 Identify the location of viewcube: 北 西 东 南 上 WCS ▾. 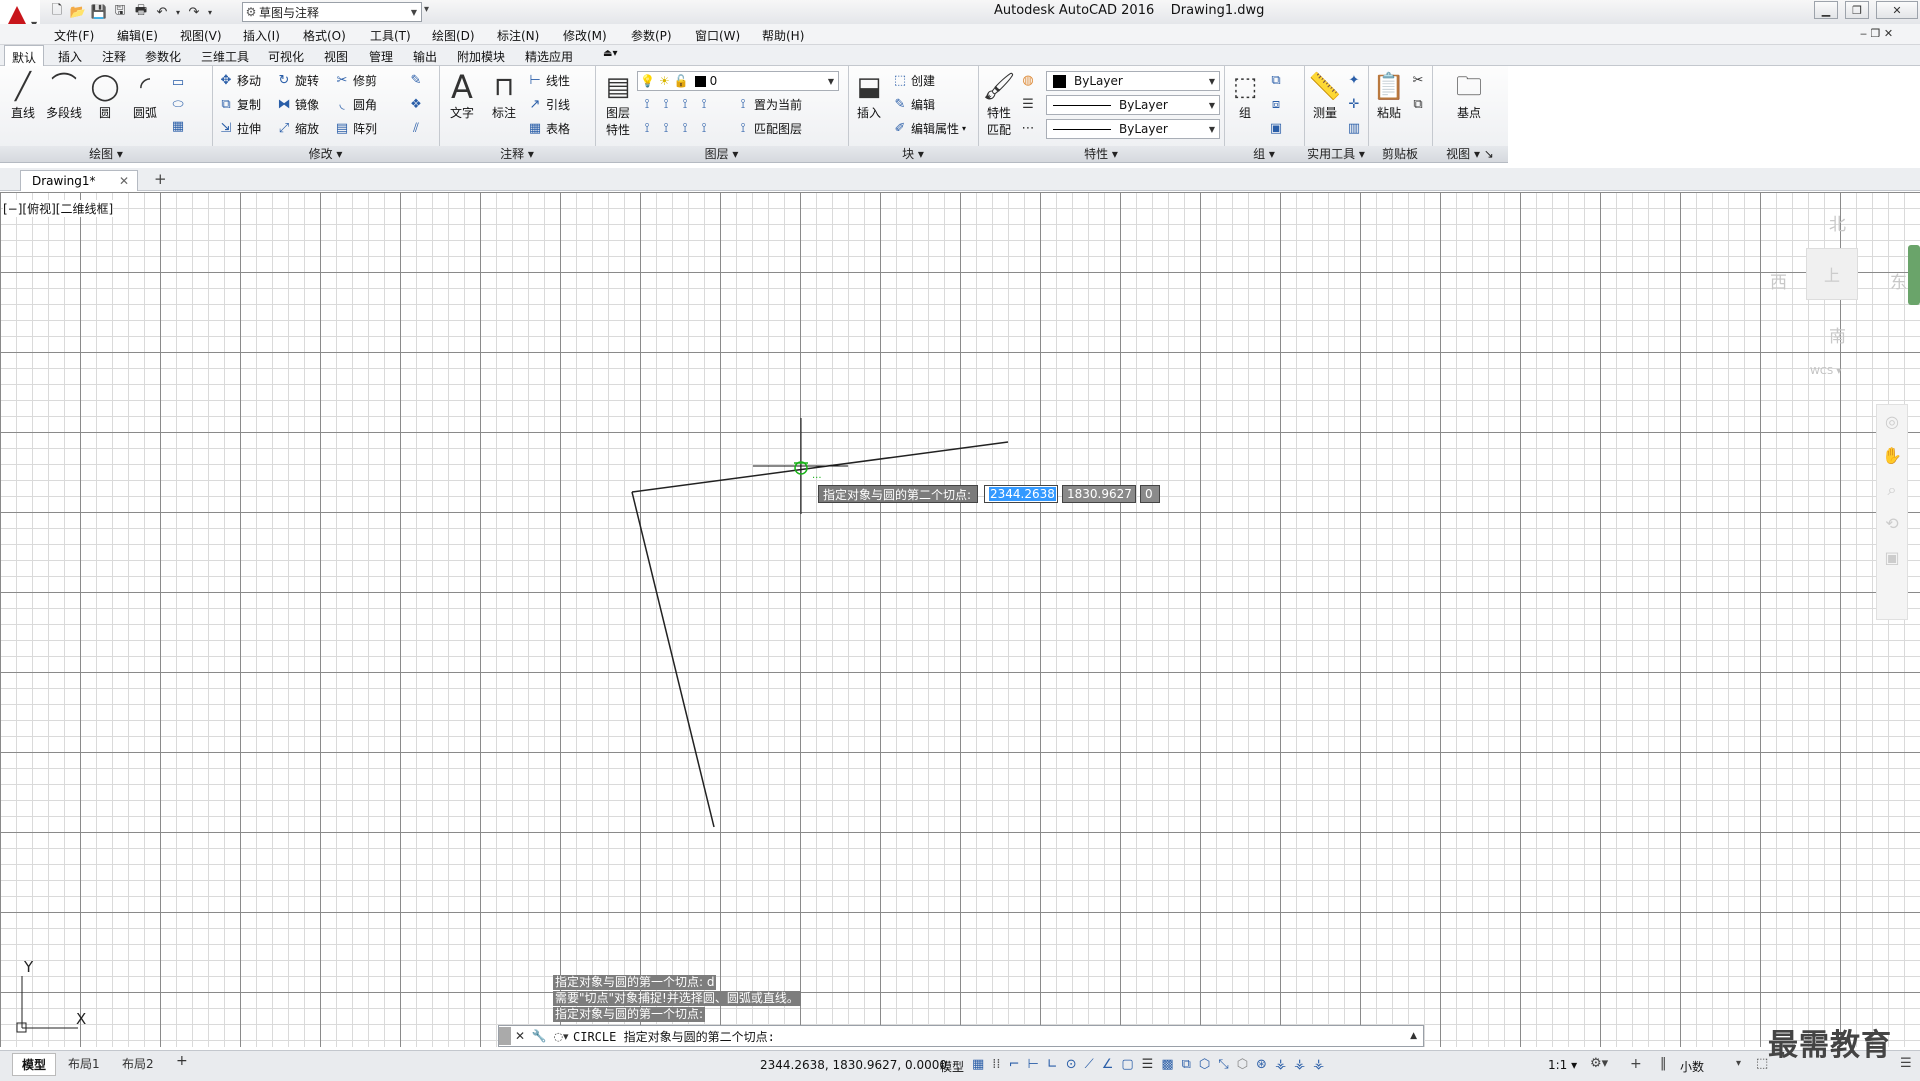
(1844, 296).